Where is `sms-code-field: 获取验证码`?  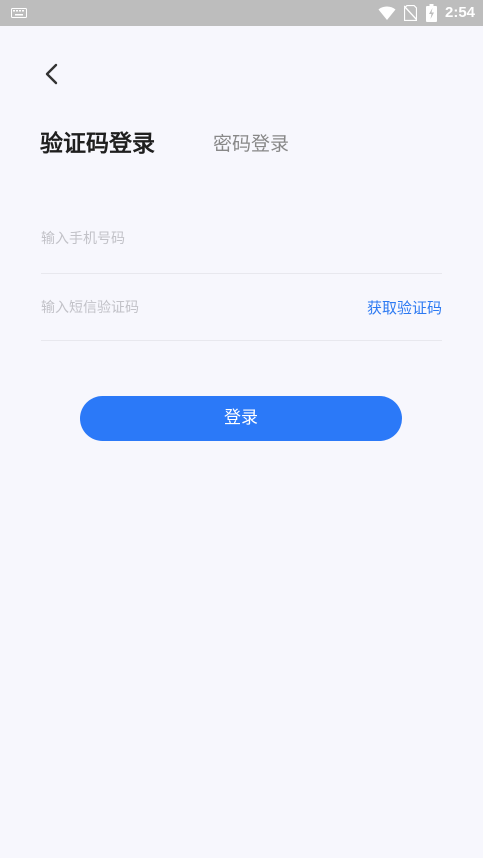
sms-code-field: 获取验证码 is located at coordinates (241, 308).